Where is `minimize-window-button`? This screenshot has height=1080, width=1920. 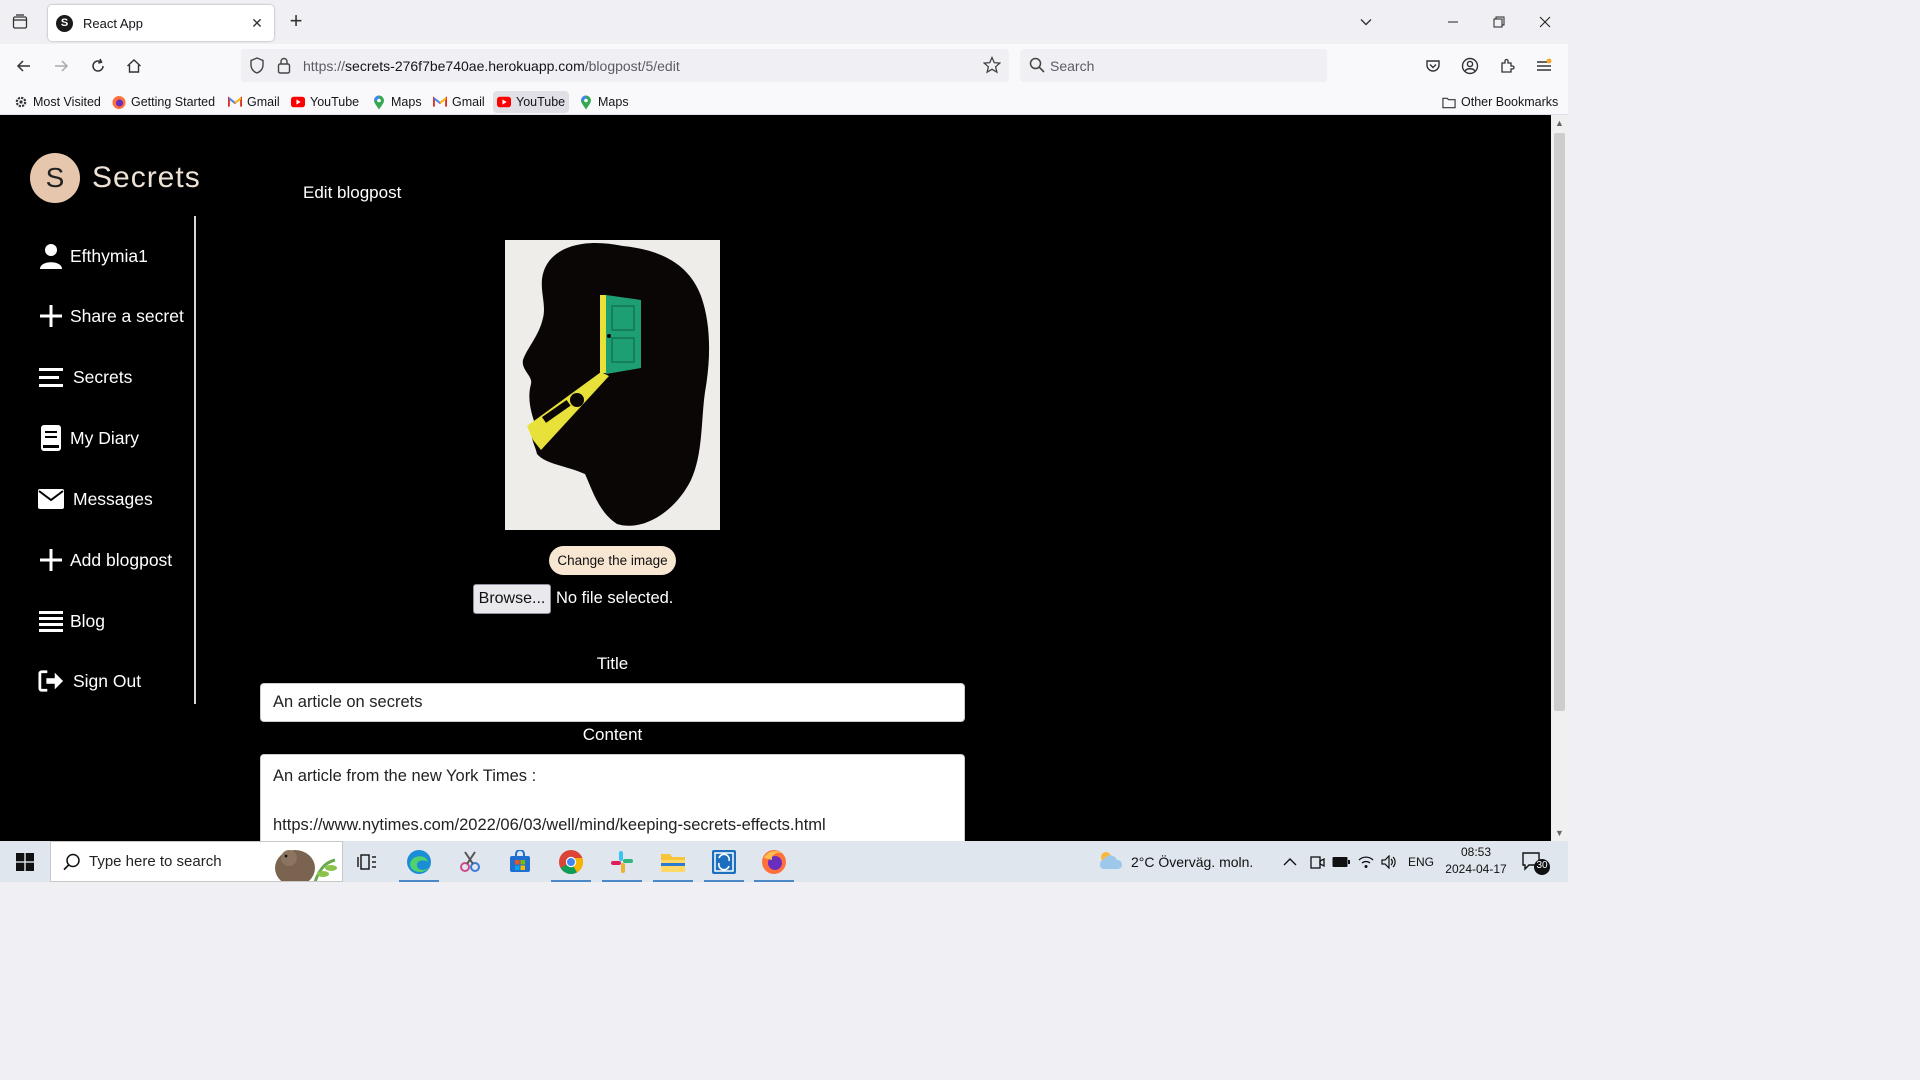
minimize-window-button is located at coordinates (1453, 22).